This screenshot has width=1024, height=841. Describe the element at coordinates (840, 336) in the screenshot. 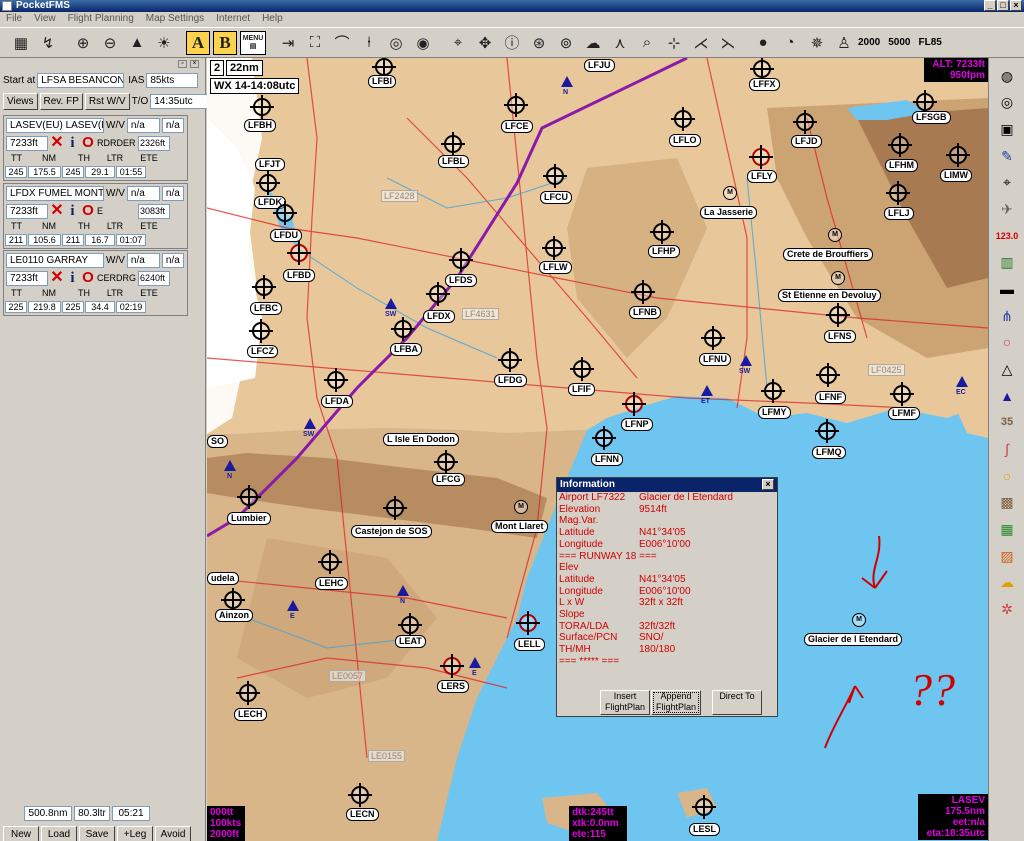

I see `airport-label: LFNS` at that location.